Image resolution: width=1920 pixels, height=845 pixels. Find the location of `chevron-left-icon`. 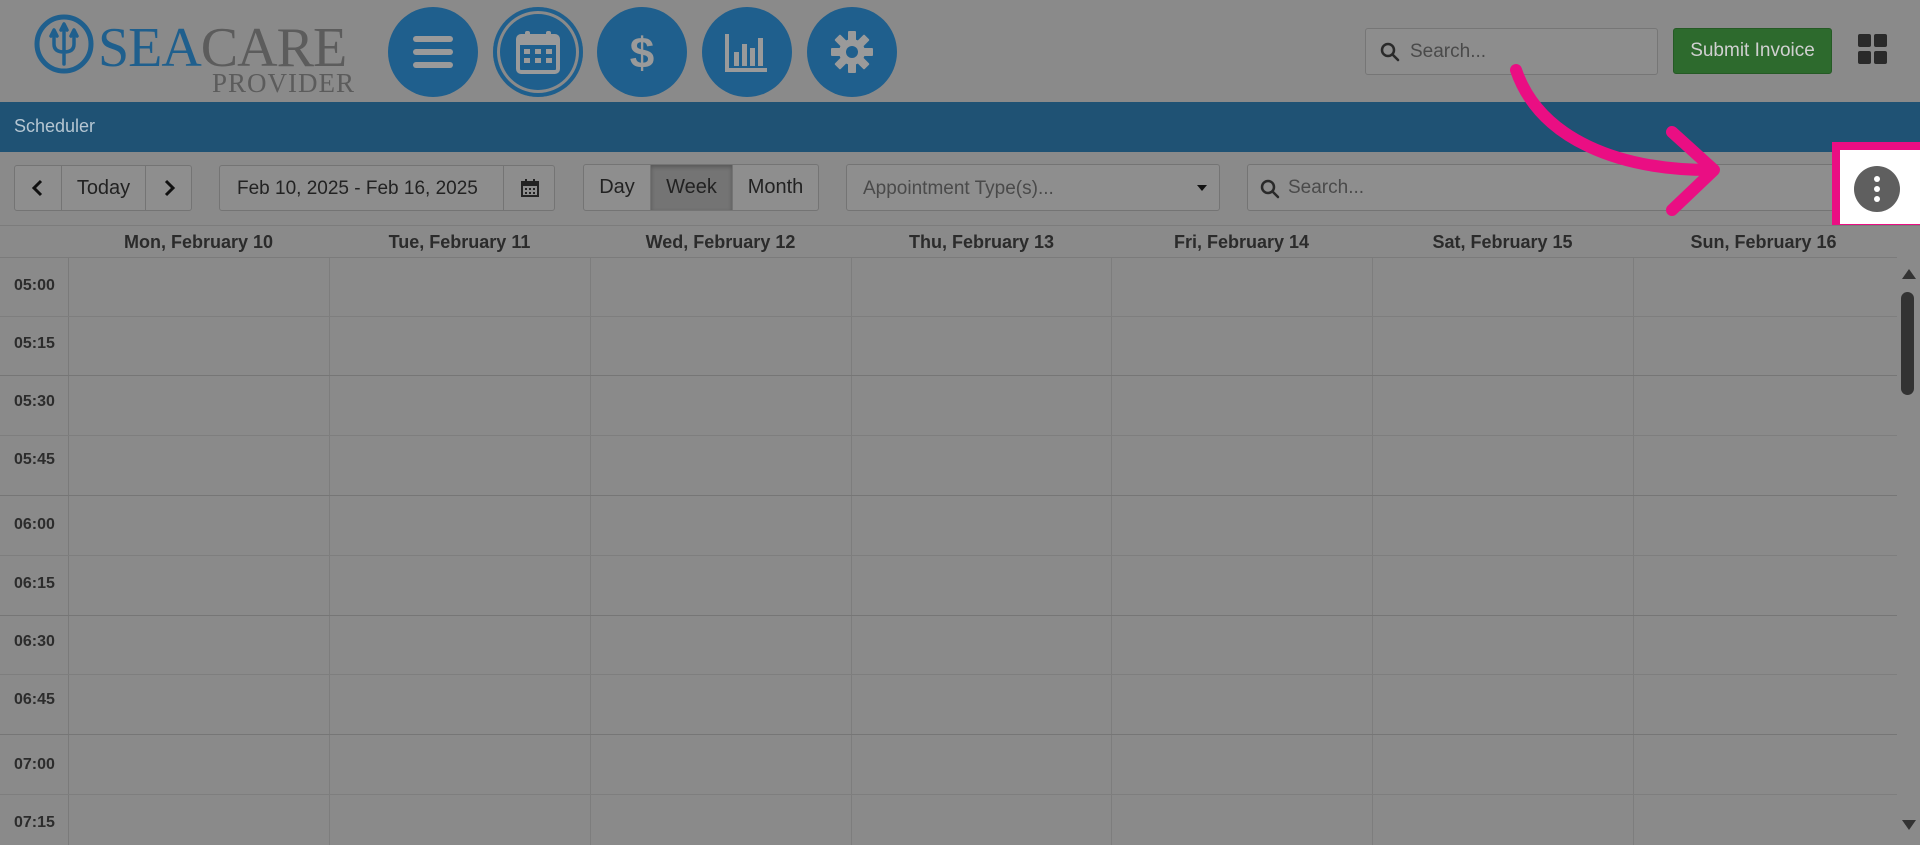

chevron-left-icon is located at coordinates (37, 188).